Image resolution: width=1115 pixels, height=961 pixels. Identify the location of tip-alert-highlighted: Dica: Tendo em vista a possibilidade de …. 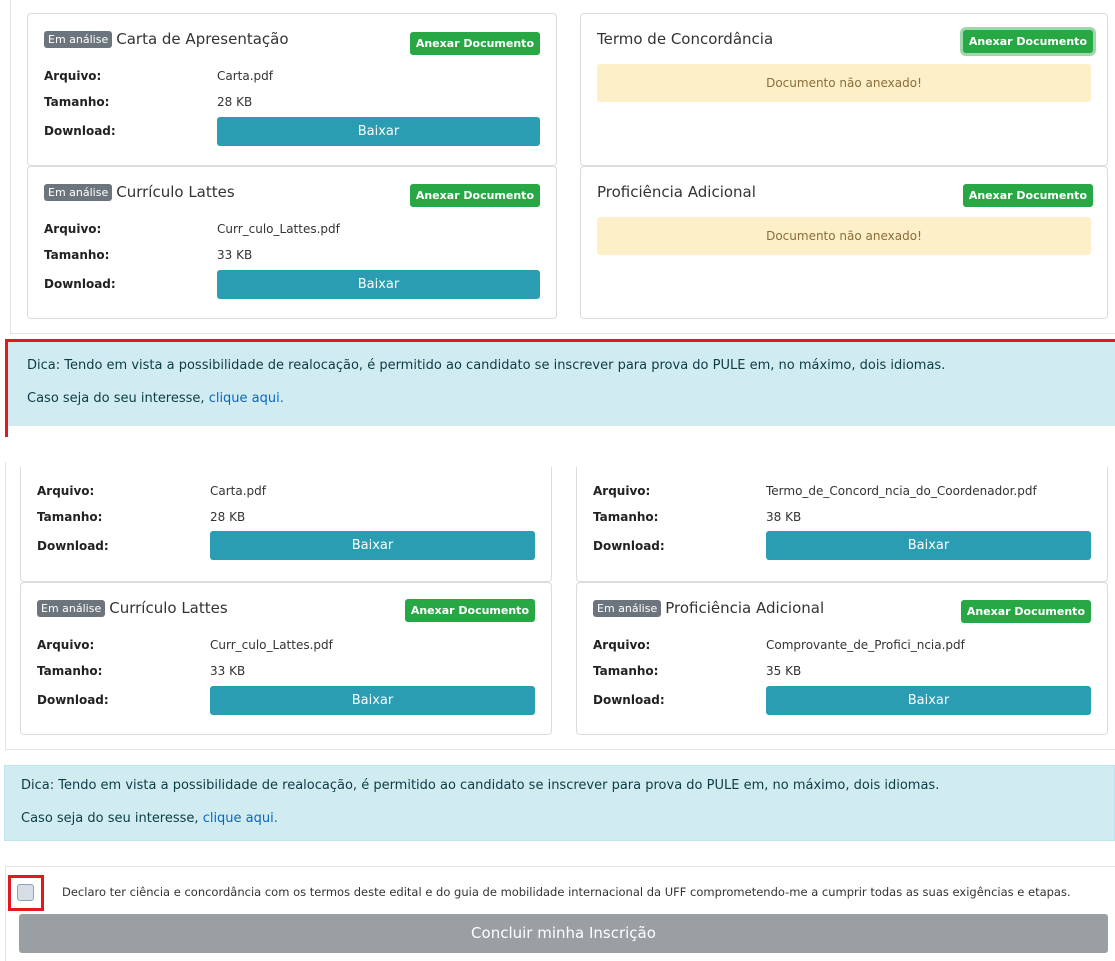
(561, 383).